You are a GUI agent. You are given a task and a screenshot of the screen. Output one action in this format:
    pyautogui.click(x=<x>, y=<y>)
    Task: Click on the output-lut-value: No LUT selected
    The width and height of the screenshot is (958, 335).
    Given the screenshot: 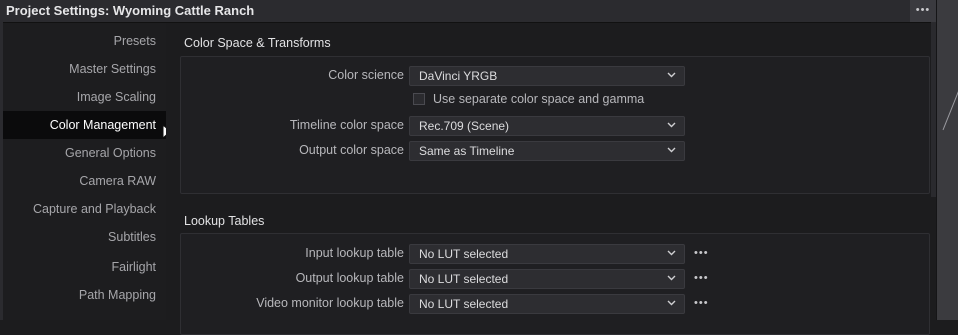 What is the action you would take?
    pyautogui.click(x=464, y=279)
    